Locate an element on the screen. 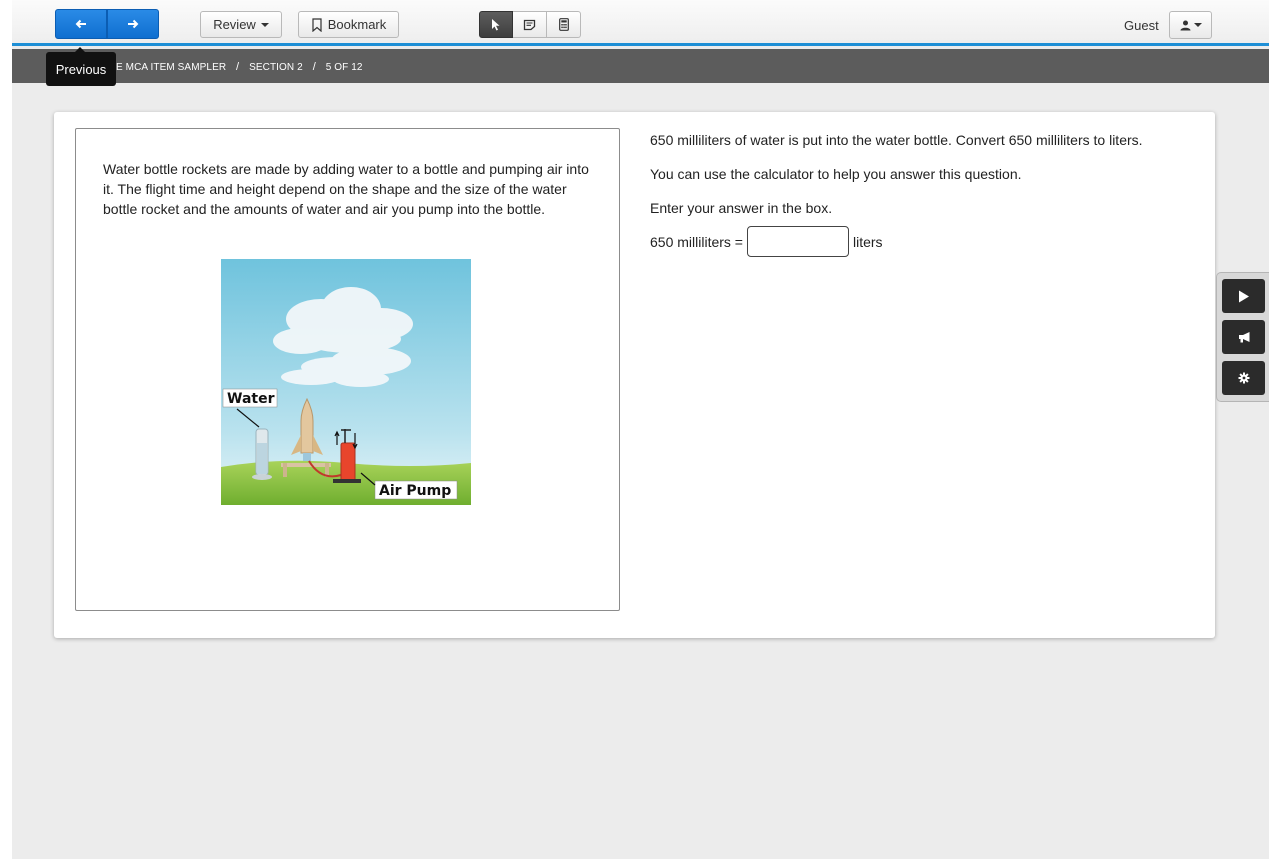 The height and width of the screenshot is (859, 1269). pointer-tool-button is located at coordinates (496, 24).